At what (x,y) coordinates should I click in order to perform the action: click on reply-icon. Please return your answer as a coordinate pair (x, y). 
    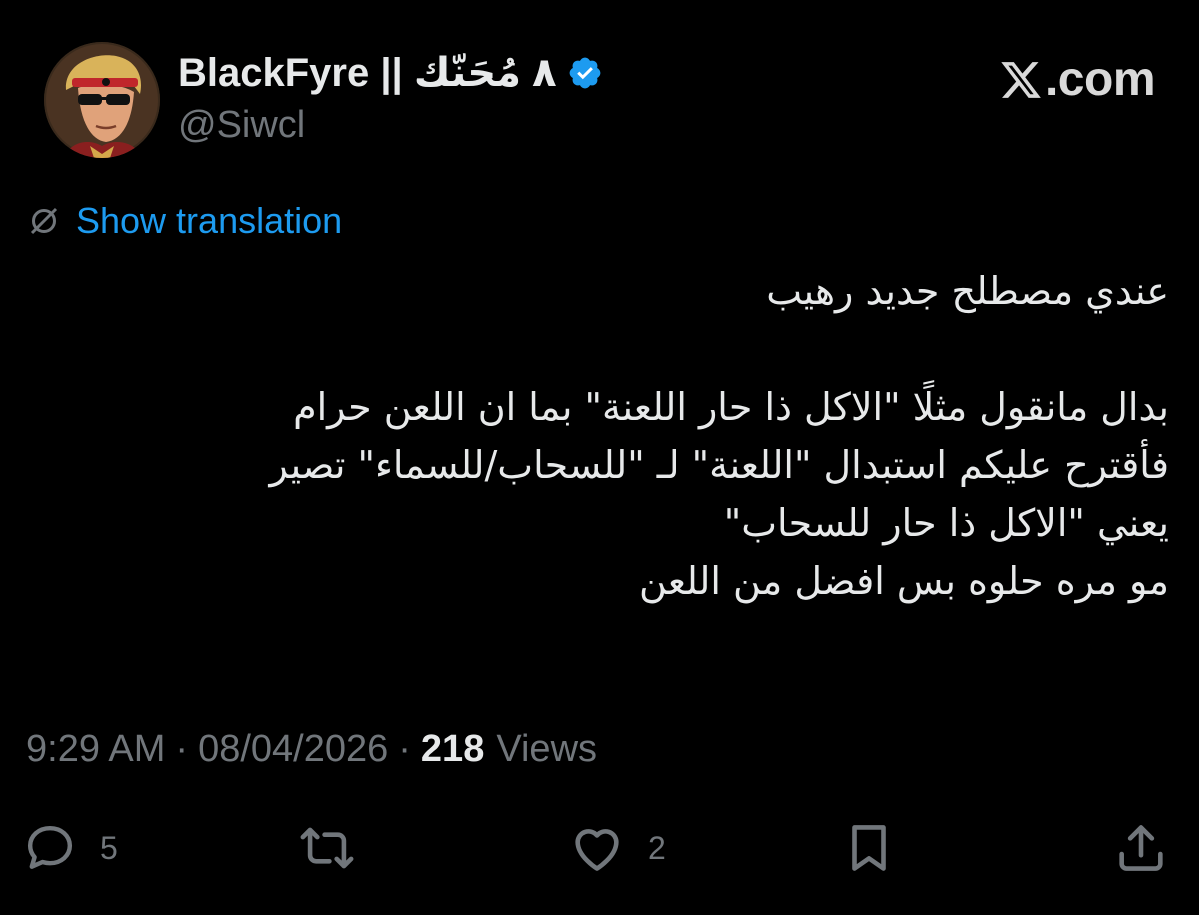
    Looking at the image, I should click on (50, 847).